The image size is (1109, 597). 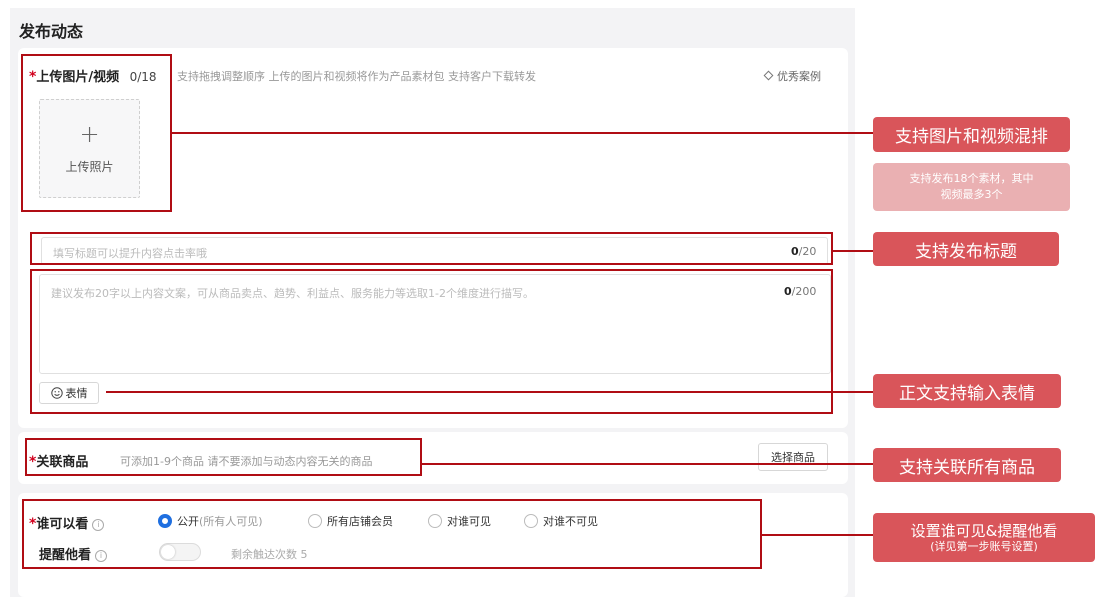 I want to click on annotation-box-media, so click(x=96, y=133).